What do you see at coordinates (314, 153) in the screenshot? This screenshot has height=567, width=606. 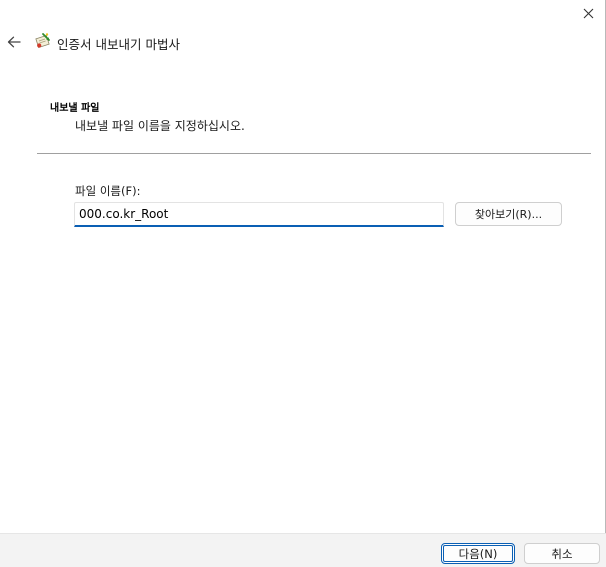 I see `header-divider` at bounding box center [314, 153].